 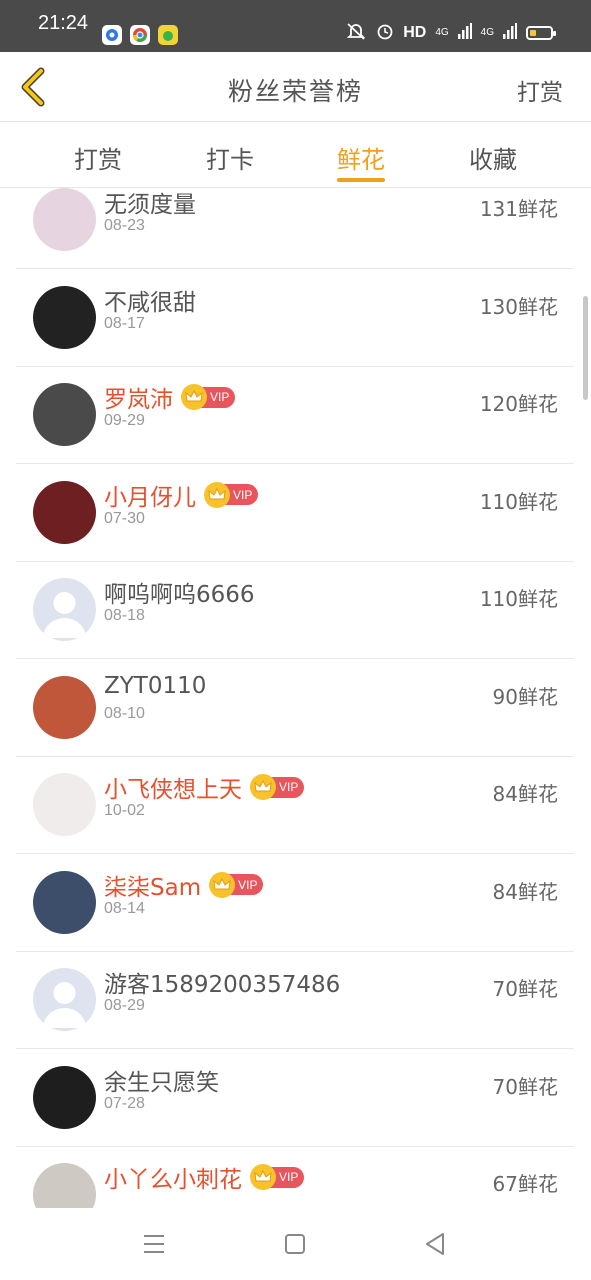 I want to click on tab-flowers: 鲜花, so click(x=361, y=157).